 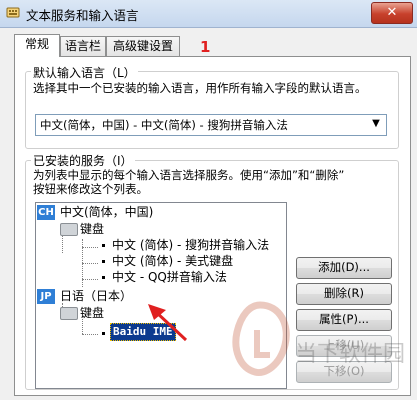 I want to click on tree-item-chinese-keyboard: 键盘, so click(x=92, y=229).